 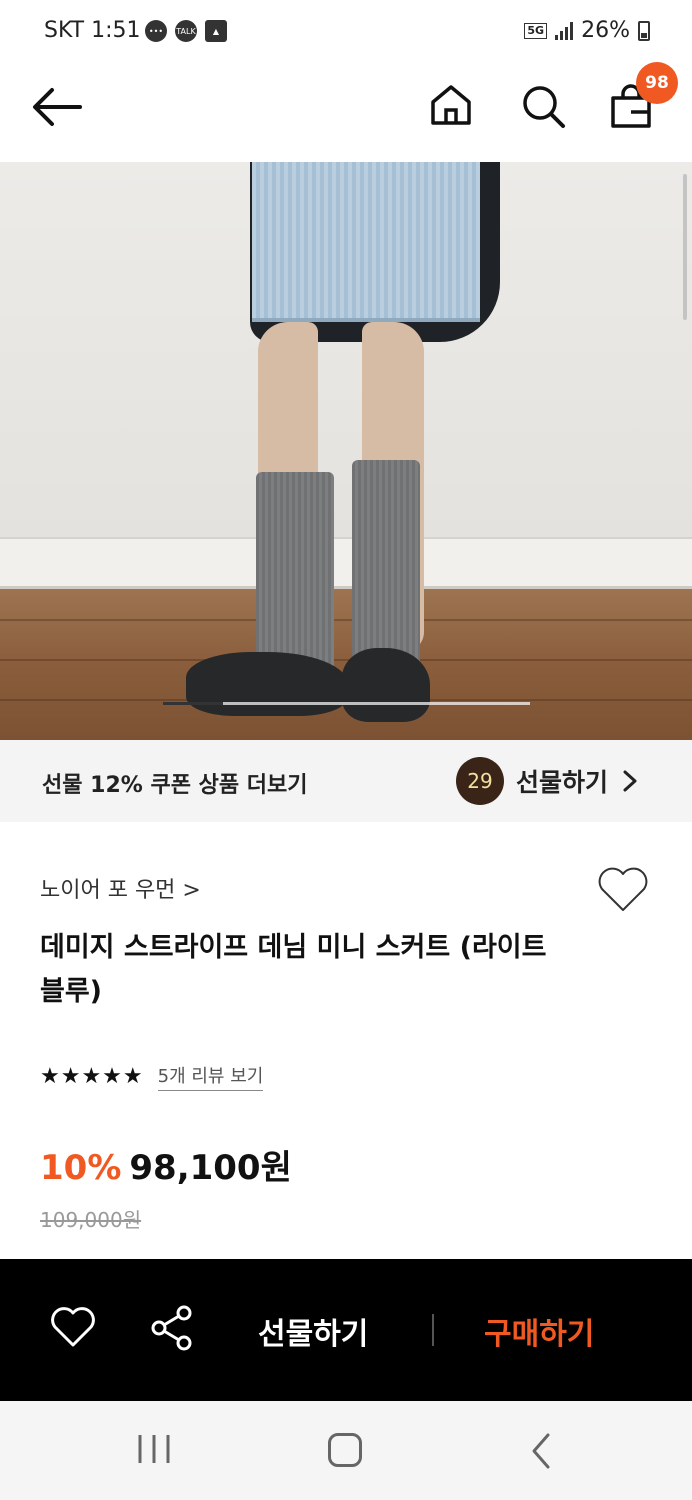 What do you see at coordinates (346, 781) in the screenshot?
I see `coupon-banner: 선물 12% 쿠폰 상품 더보기 29 선물하기` at bounding box center [346, 781].